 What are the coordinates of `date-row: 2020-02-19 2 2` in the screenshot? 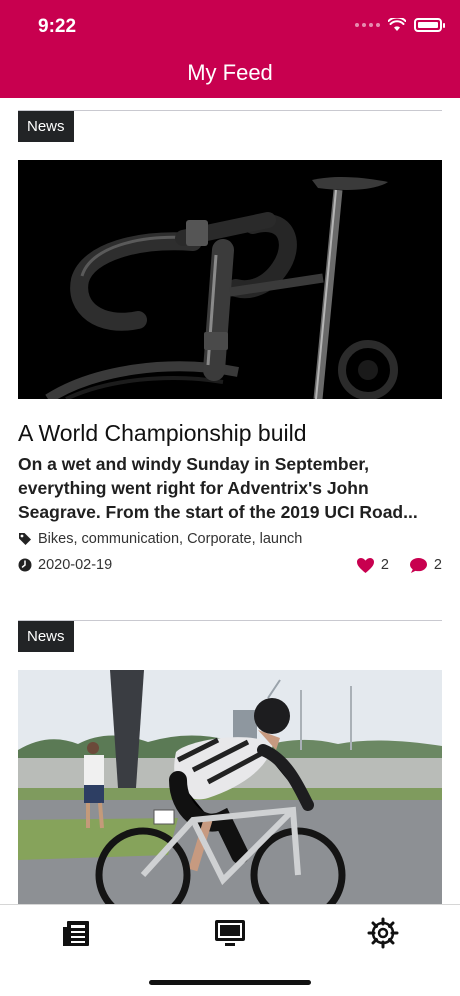 It's located at (230, 565).